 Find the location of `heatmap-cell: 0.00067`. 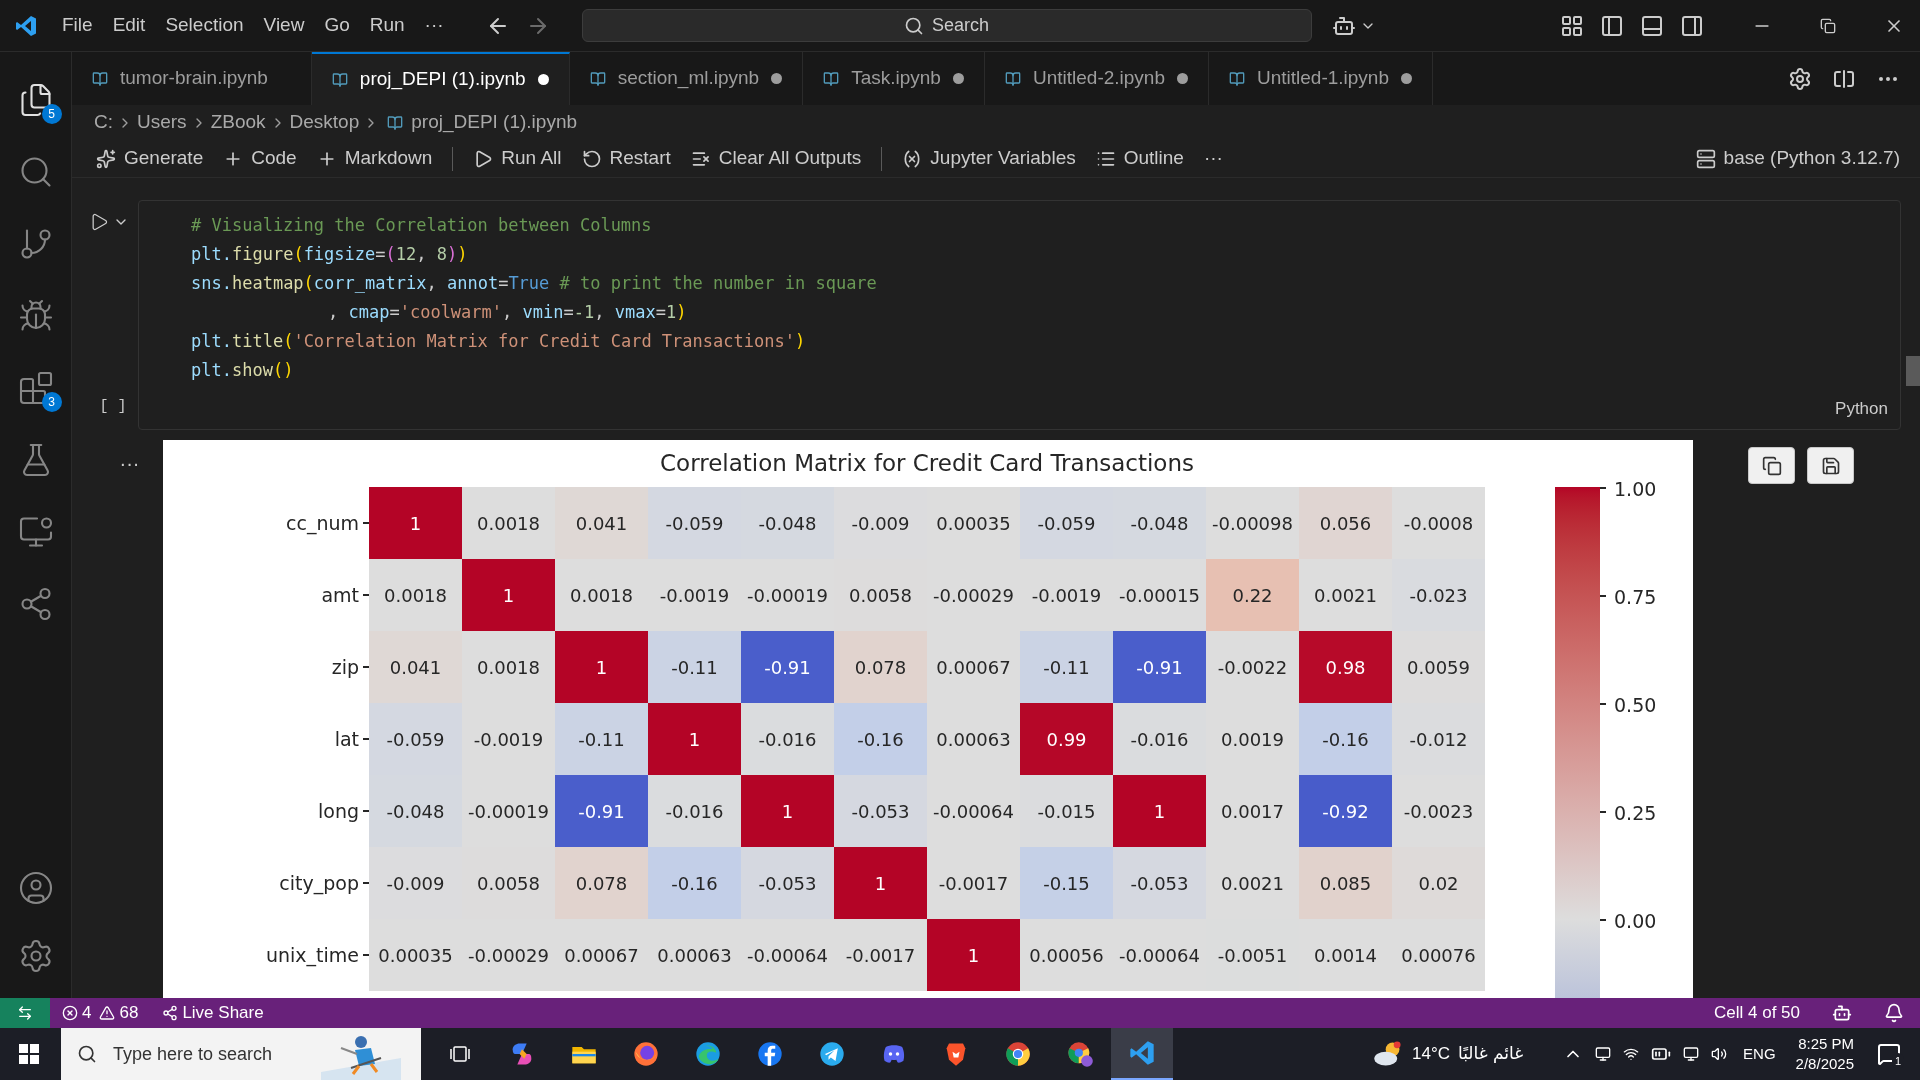

heatmap-cell: 0.00067 is located at coordinates (973, 667).